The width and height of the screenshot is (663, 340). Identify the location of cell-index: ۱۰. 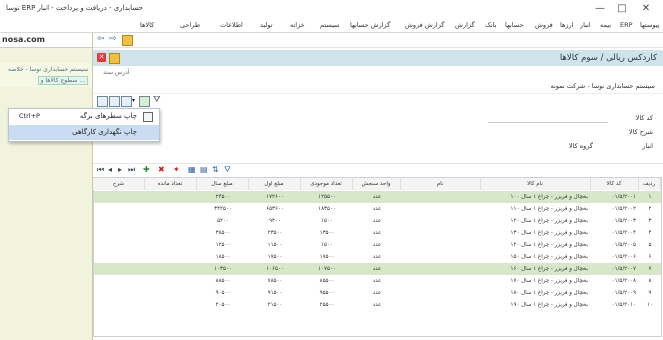
(650, 305).